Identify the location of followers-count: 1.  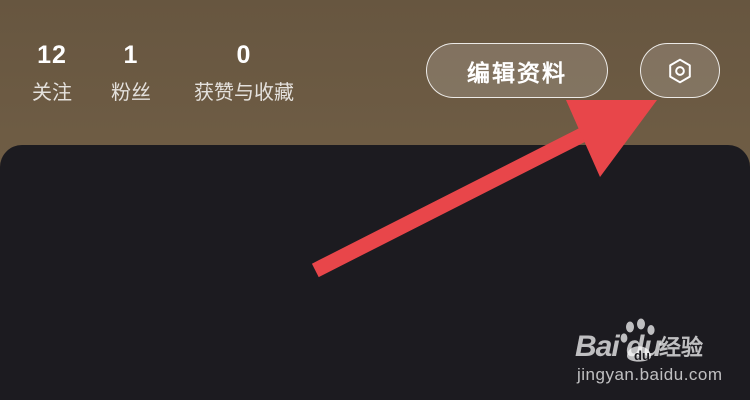
(131, 55).